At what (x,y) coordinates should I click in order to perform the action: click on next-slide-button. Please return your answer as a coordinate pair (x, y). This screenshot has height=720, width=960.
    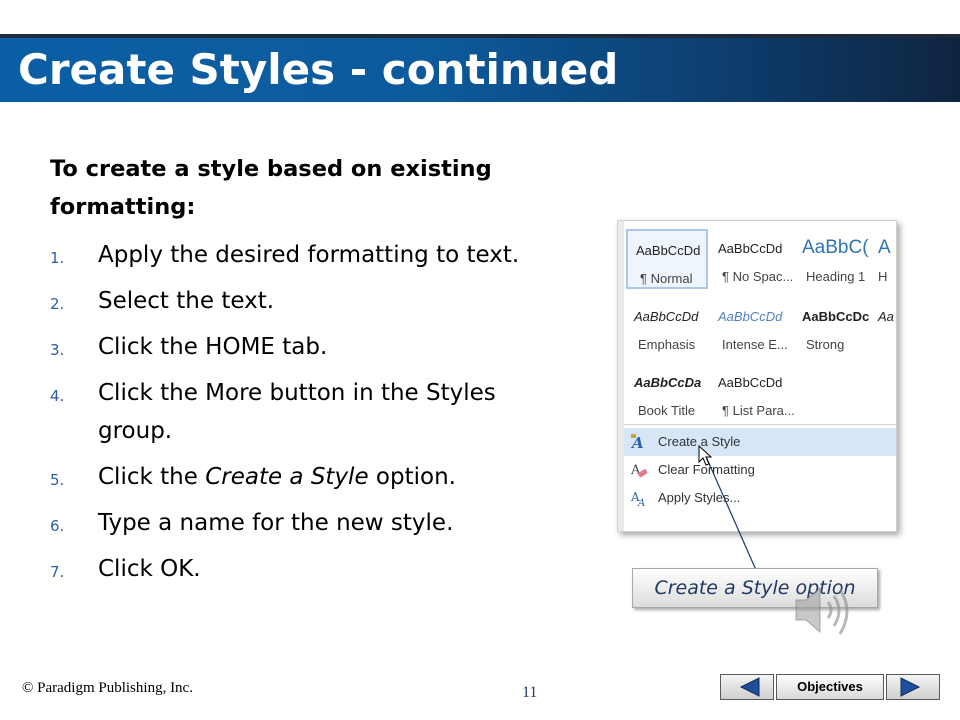
    Looking at the image, I should click on (913, 687).